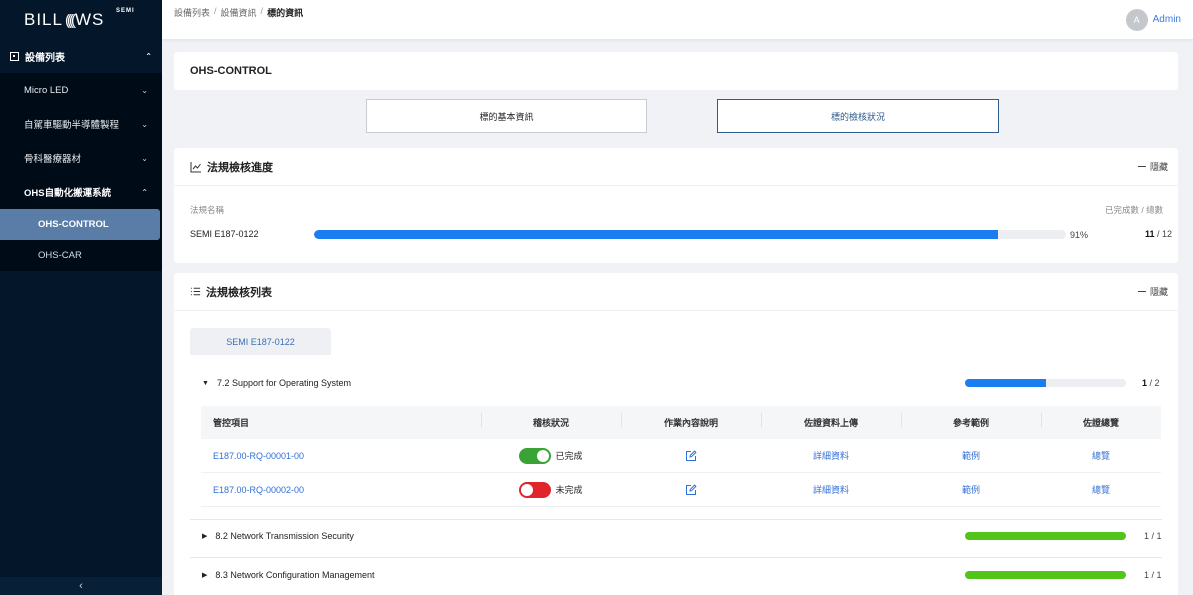 This screenshot has height=595, width=1193. Describe the element at coordinates (1079, 235) in the screenshot. I see `regulation-progress-percent: 91%` at that location.